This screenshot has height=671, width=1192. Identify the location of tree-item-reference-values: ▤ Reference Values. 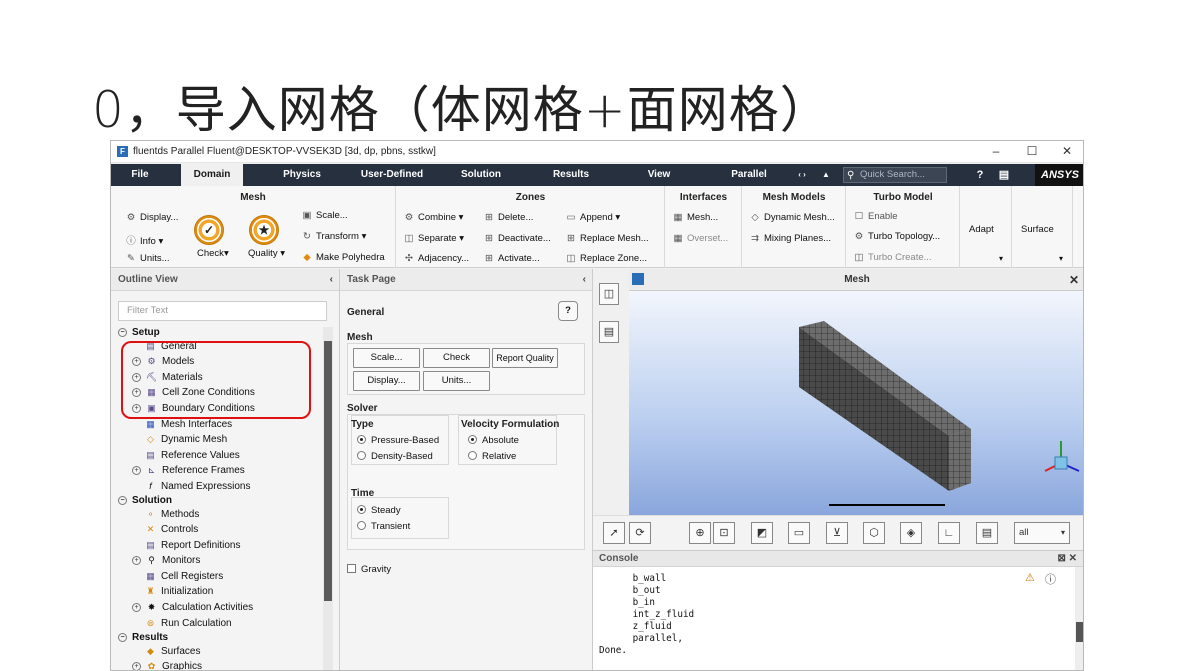
(192, 455).